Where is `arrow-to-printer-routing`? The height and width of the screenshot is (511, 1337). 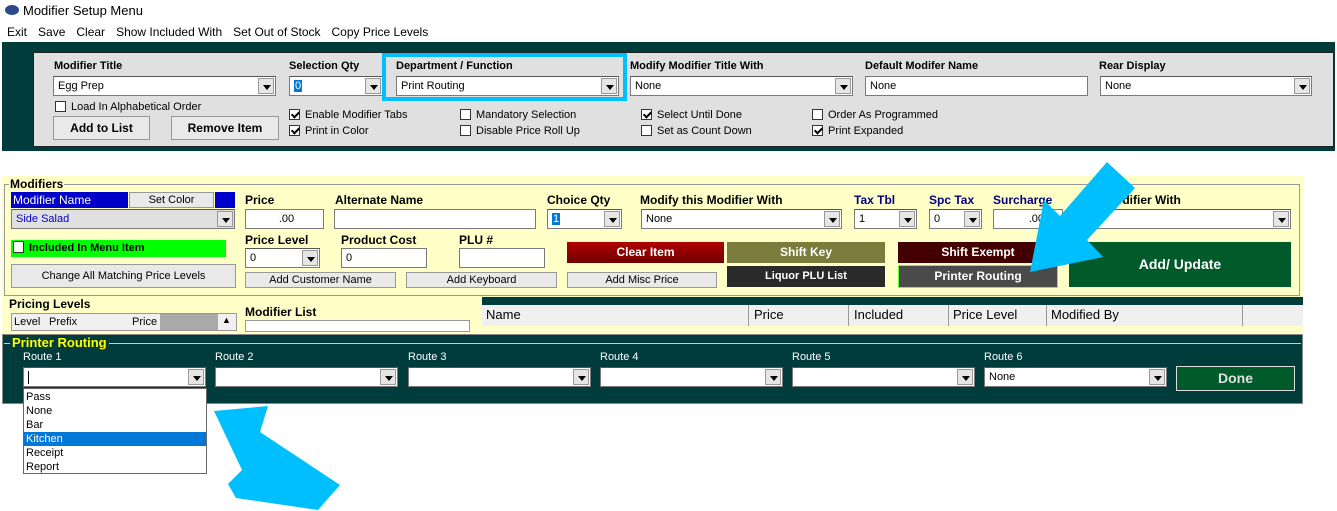
arrow-to-printer-routing is located at coordinates (1082, 217).